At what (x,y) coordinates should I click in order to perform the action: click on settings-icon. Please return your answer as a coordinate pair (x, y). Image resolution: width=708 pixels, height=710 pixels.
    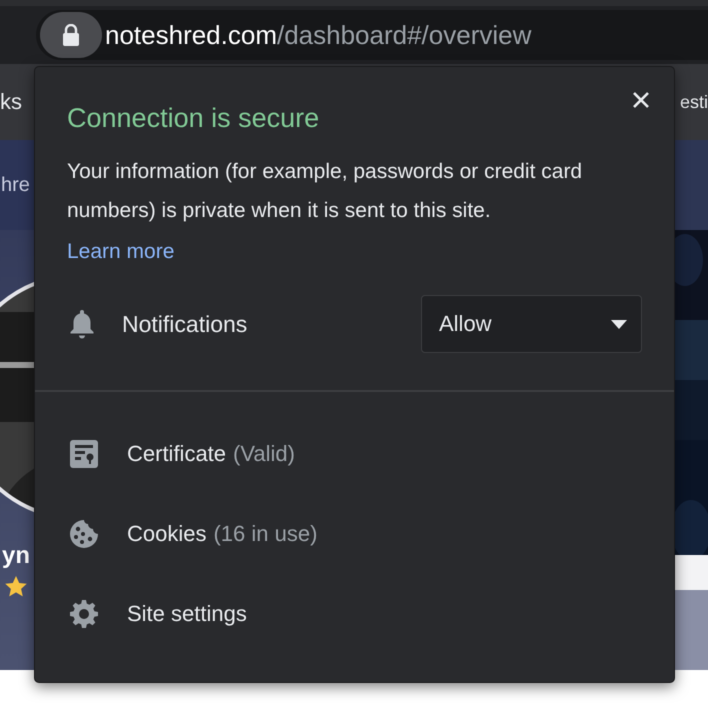
    Looking at the image, I should click on (84, 614).